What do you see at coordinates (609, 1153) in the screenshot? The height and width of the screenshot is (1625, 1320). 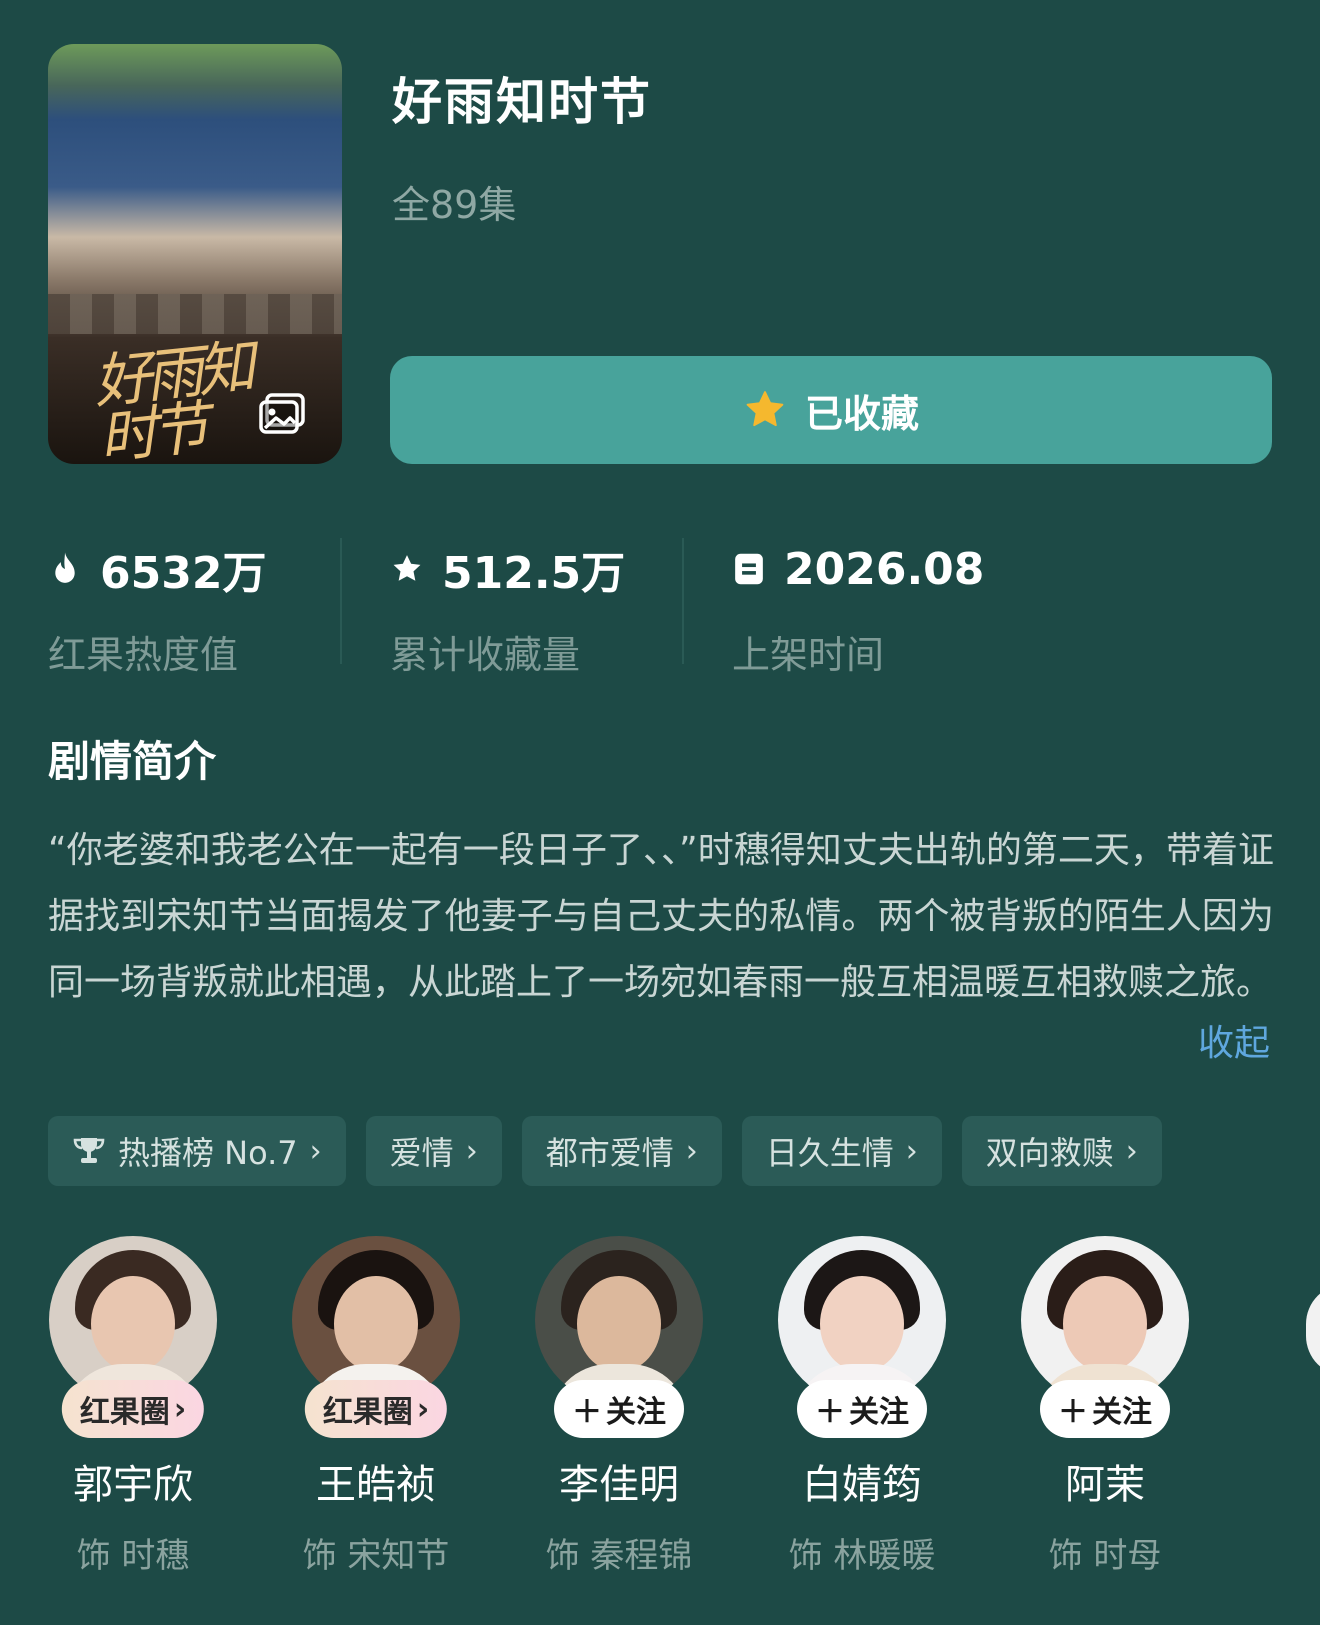 I see `tag-label: 都市爱情` at bounding box center [609, 1153].